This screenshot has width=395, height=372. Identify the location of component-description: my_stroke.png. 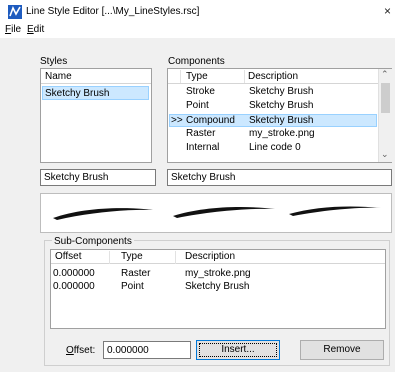
(282, 133).